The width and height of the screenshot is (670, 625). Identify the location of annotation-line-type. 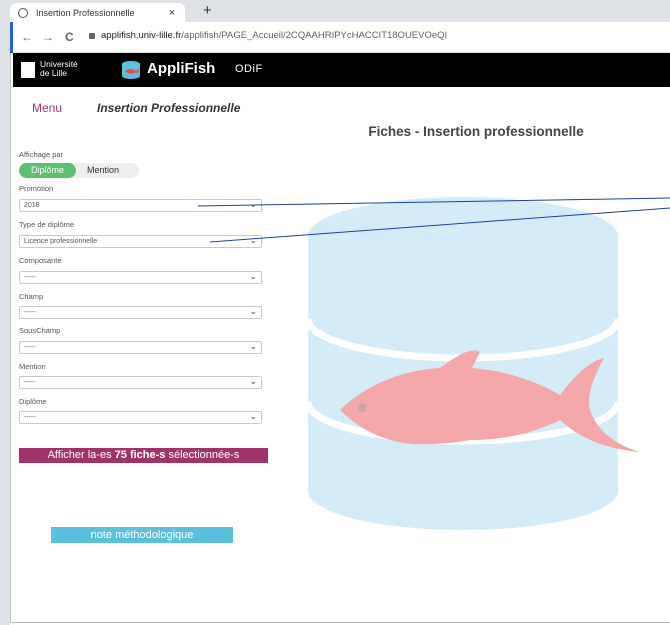
(439, 225).